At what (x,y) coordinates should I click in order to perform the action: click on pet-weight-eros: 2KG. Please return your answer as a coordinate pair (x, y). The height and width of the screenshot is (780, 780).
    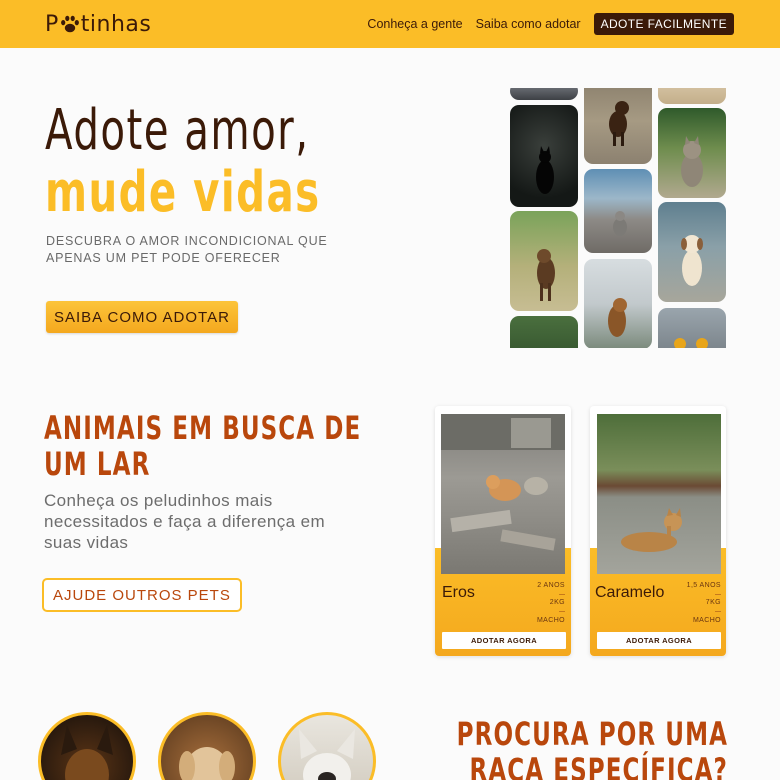
    Looking at the image, I should click on (557, 602).